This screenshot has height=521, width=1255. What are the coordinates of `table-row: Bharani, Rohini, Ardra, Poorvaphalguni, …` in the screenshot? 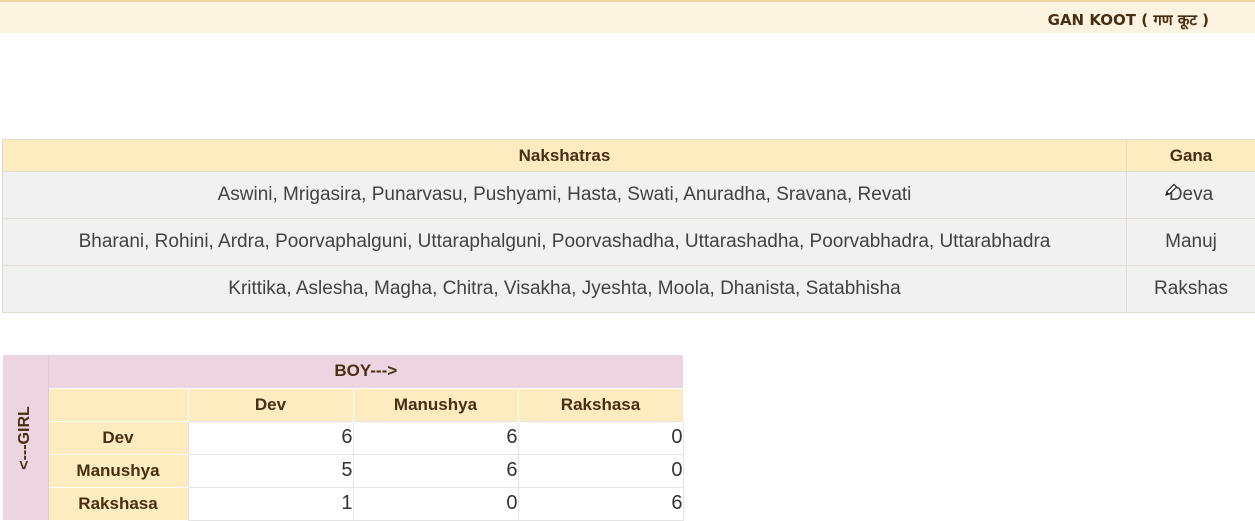 It's located at (629, 242).